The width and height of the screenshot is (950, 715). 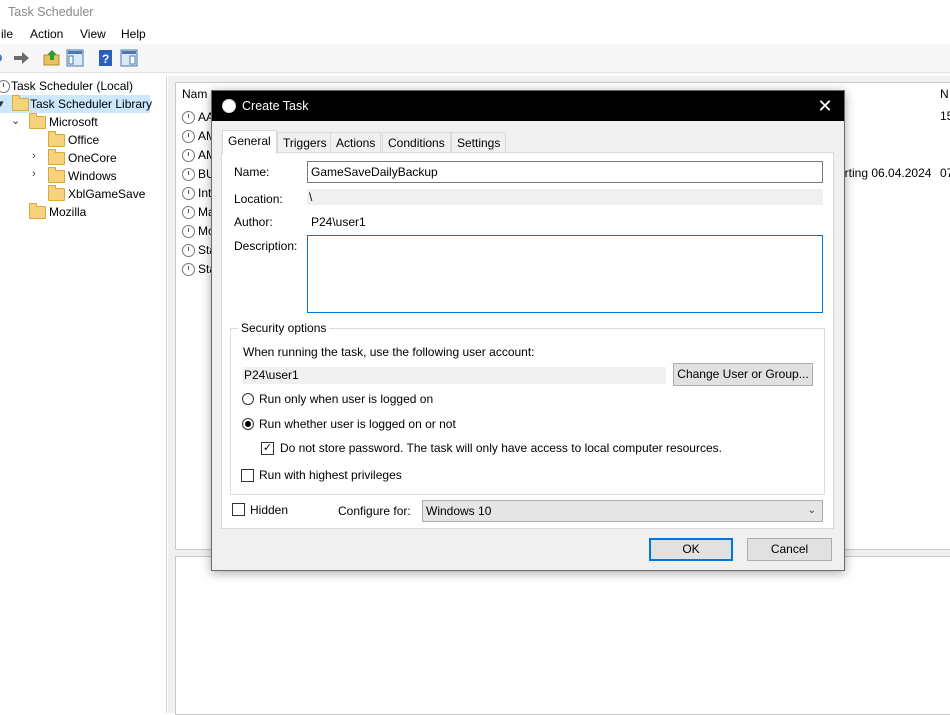 I want to click on chevron-down-icon: ▾, so click(x=2, y=103).